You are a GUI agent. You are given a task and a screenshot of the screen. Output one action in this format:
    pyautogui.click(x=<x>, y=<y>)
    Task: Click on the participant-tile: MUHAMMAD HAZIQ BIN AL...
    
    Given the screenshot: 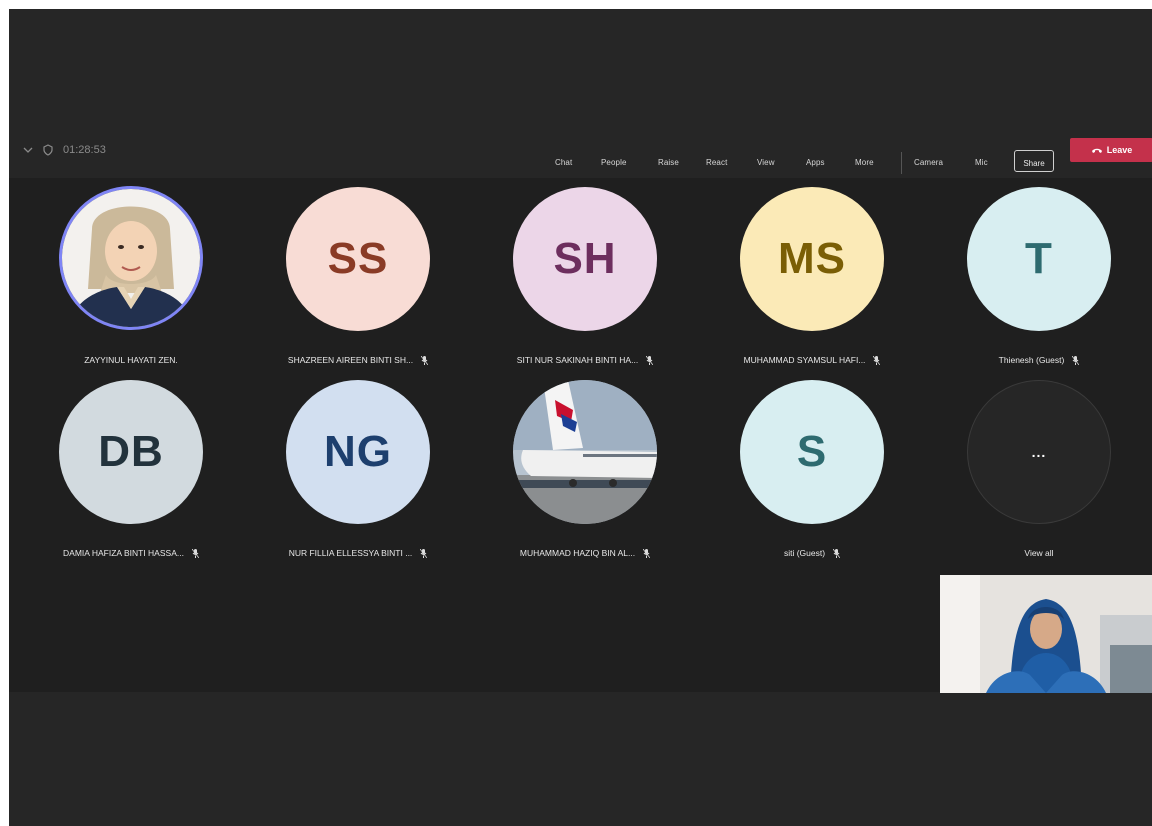 What is the action you would take?
    pyautogui.click(x=585, y=470)
    